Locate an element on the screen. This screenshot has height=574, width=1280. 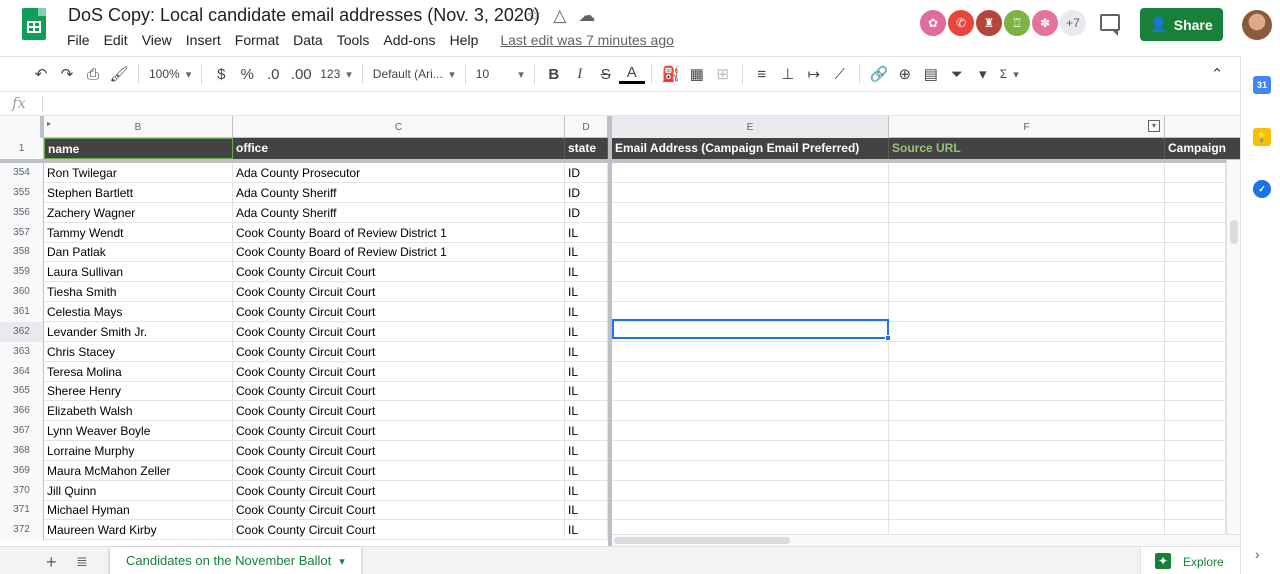
cell-office: Ada County Sheriff is located at coordinates (399, 213).